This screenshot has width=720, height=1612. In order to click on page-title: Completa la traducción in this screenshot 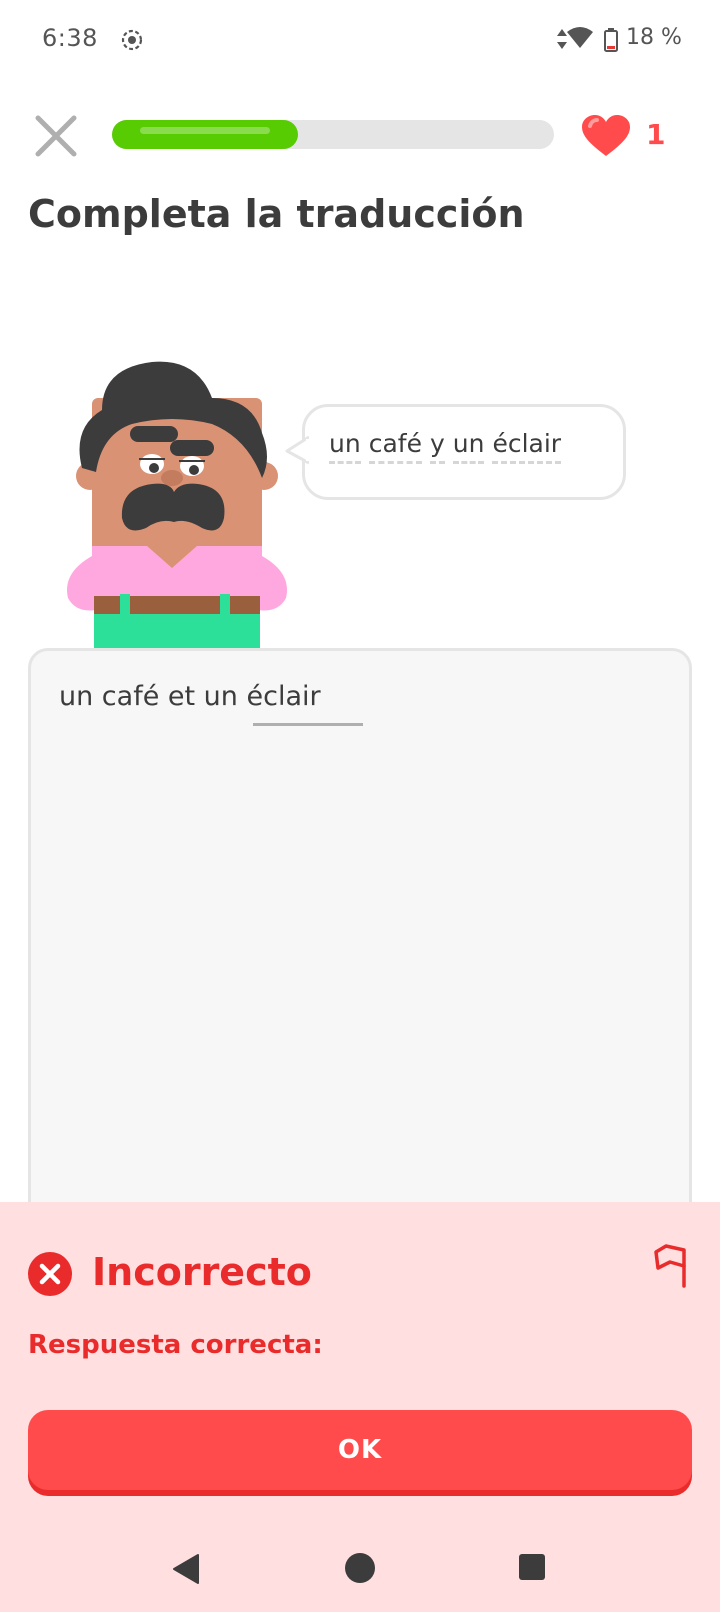, I will do `click(276, 214)`.